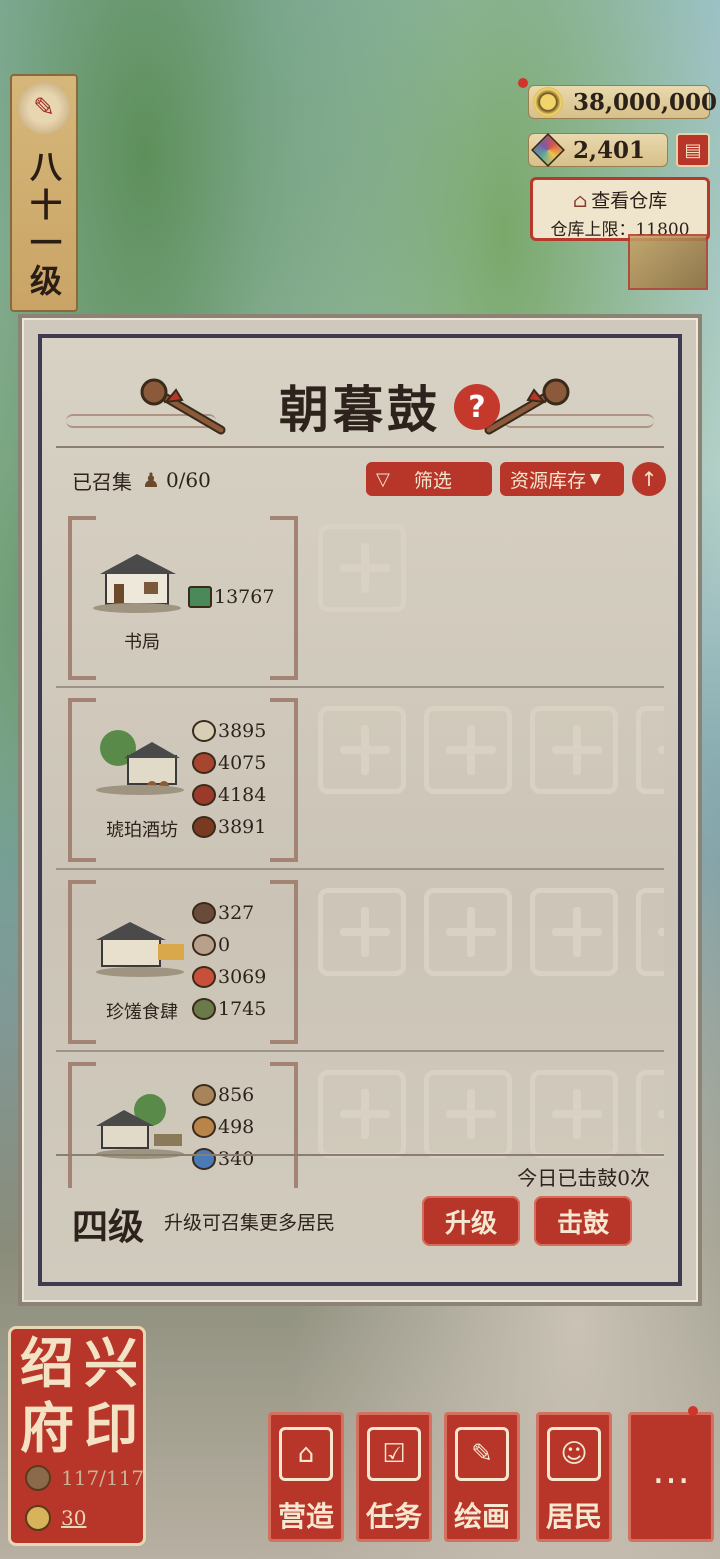  What do you see at coordinates (645, 102) in the screenshot?
I see `coin-amount: 38,000,000` at bounding box center [645, 102].